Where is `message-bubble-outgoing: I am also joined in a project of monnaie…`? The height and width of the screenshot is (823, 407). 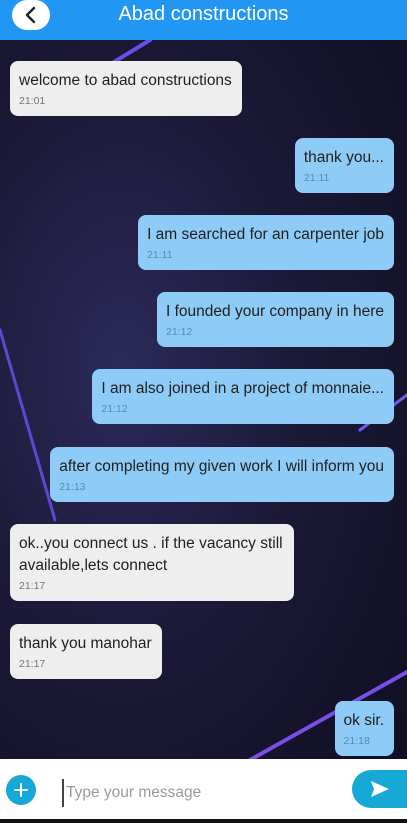 message-bubble-outgoing: I am also joined in a project of monnaie… is located at coordinates (243, 396).